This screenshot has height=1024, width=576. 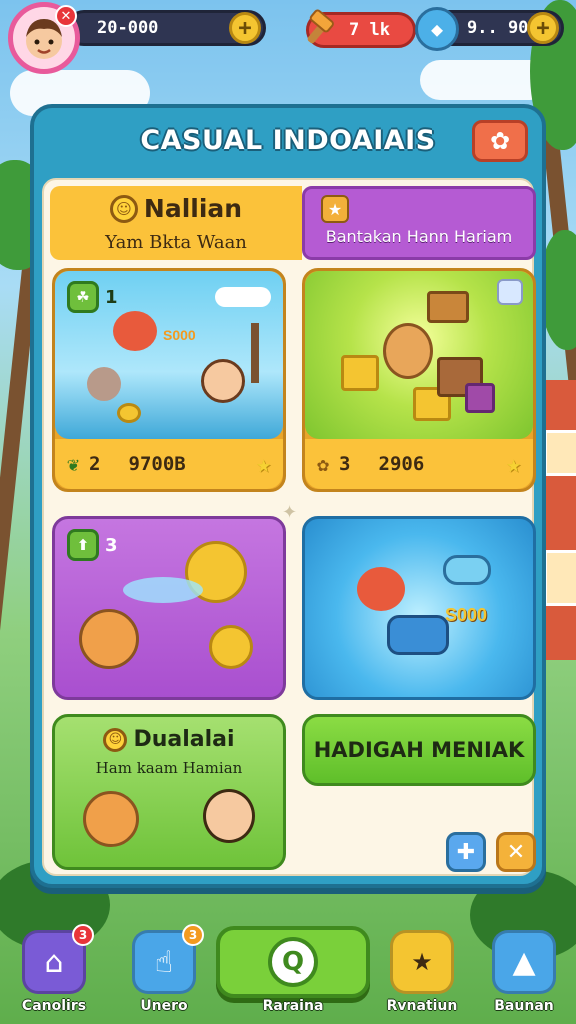 What do you see at coordinates (345, 464) in the screenshot?
I see `card-footer-number: 3` at bounding box center [345, 464].